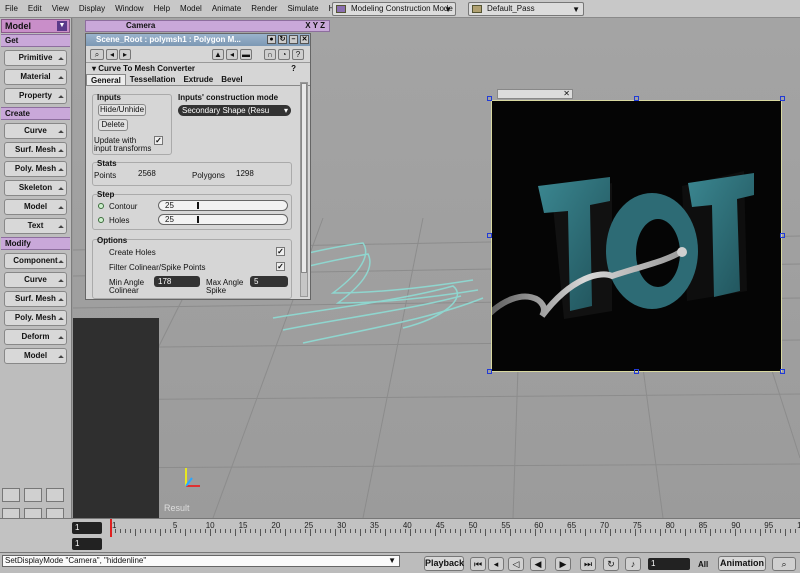  What do you see at coordinates (35, 169) in the screenshot?
I see `create-poly-mesh-button: Poly. Mesh` at bounding box center [35, 169].